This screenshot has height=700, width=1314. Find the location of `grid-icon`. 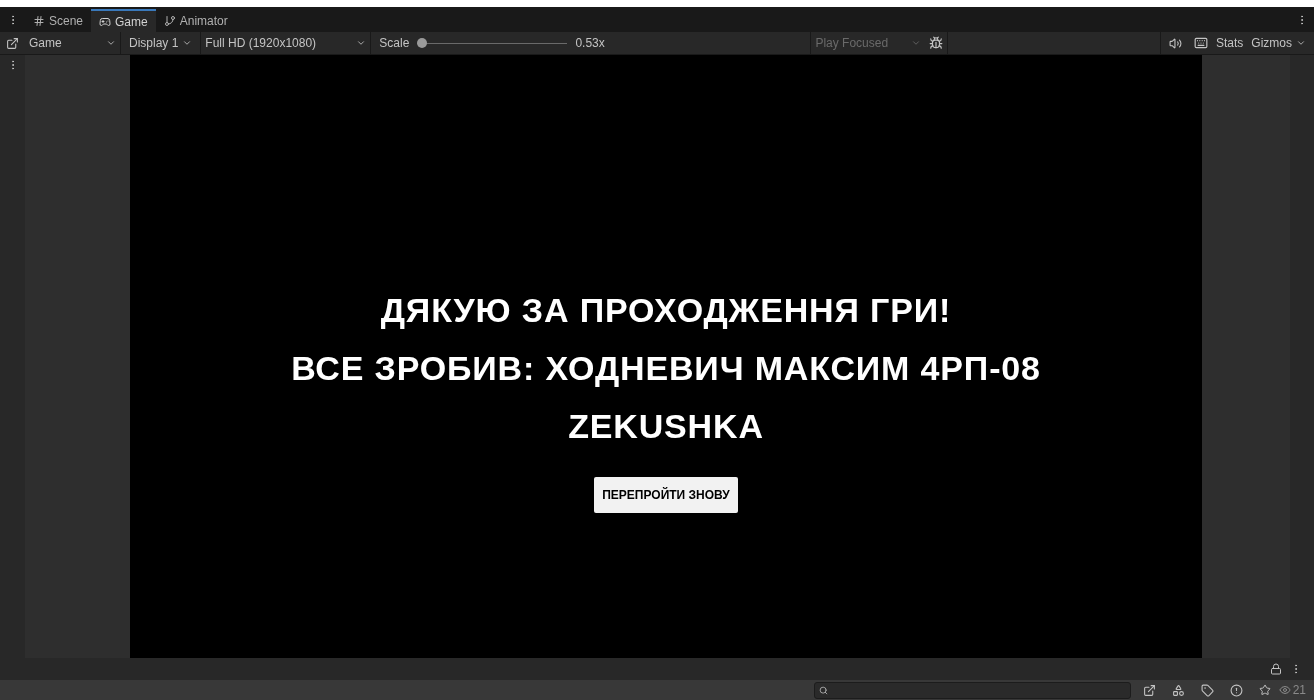

grid-icon is located at coordinates (39, 20).